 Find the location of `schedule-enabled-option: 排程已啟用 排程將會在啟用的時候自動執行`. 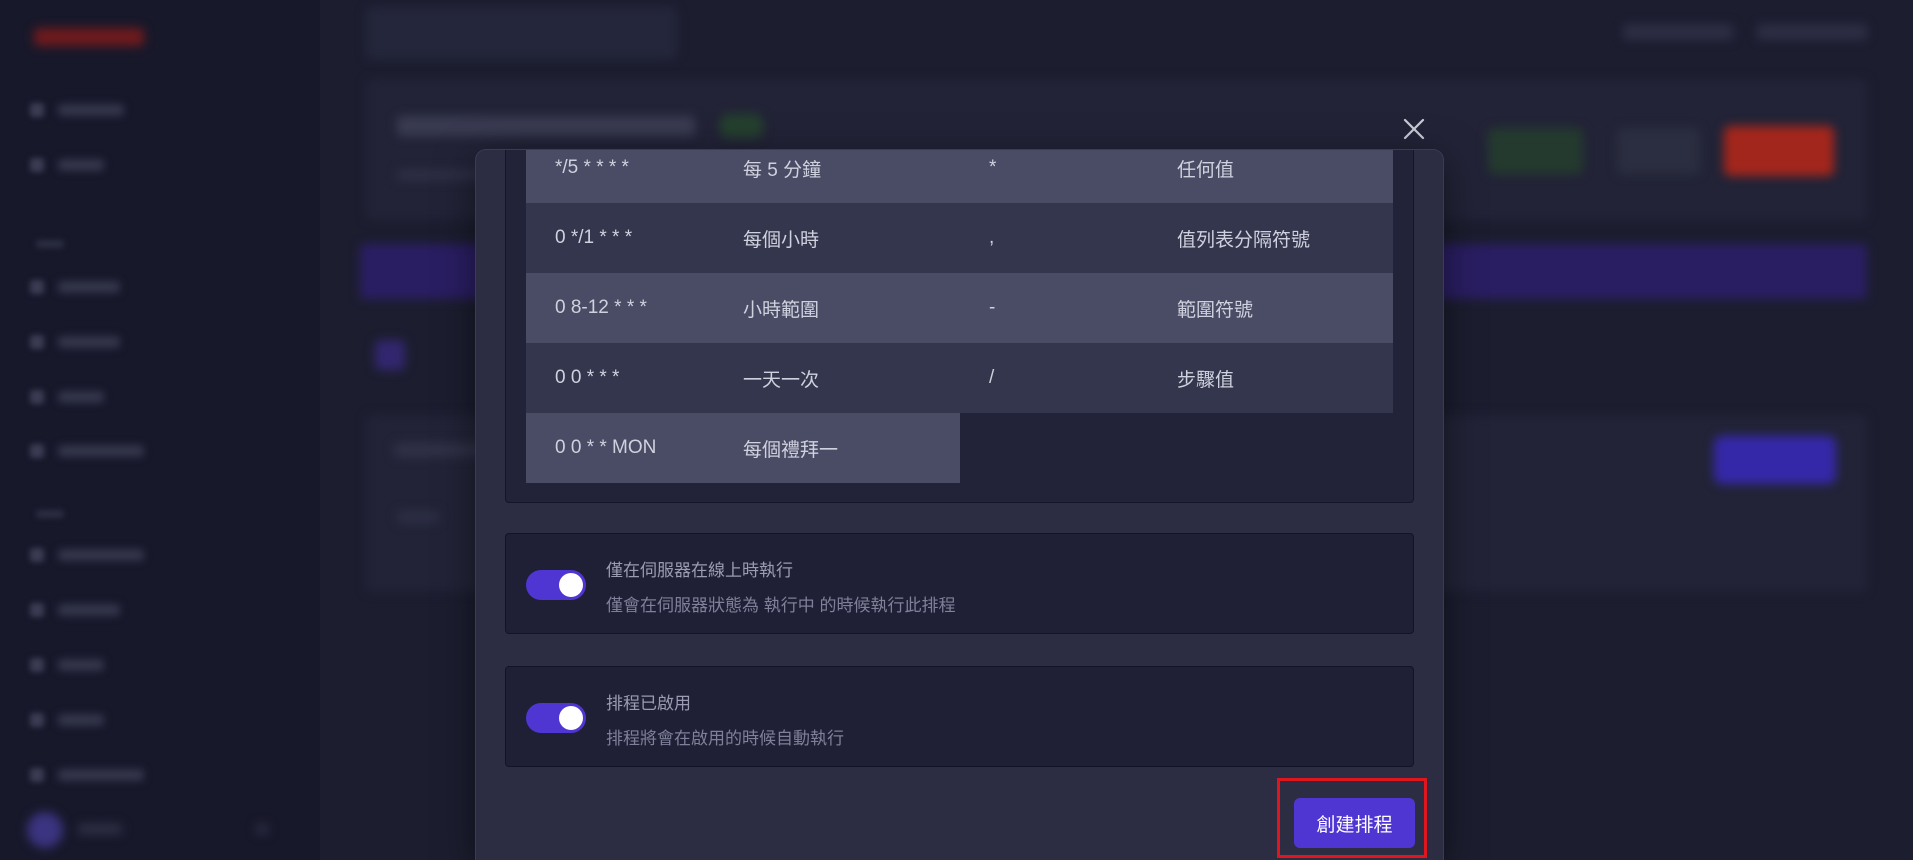

schedule-enabled-option: 排程已啟用 排程將會在啟用的時候自動執行 is located at coordinates (959, 716).